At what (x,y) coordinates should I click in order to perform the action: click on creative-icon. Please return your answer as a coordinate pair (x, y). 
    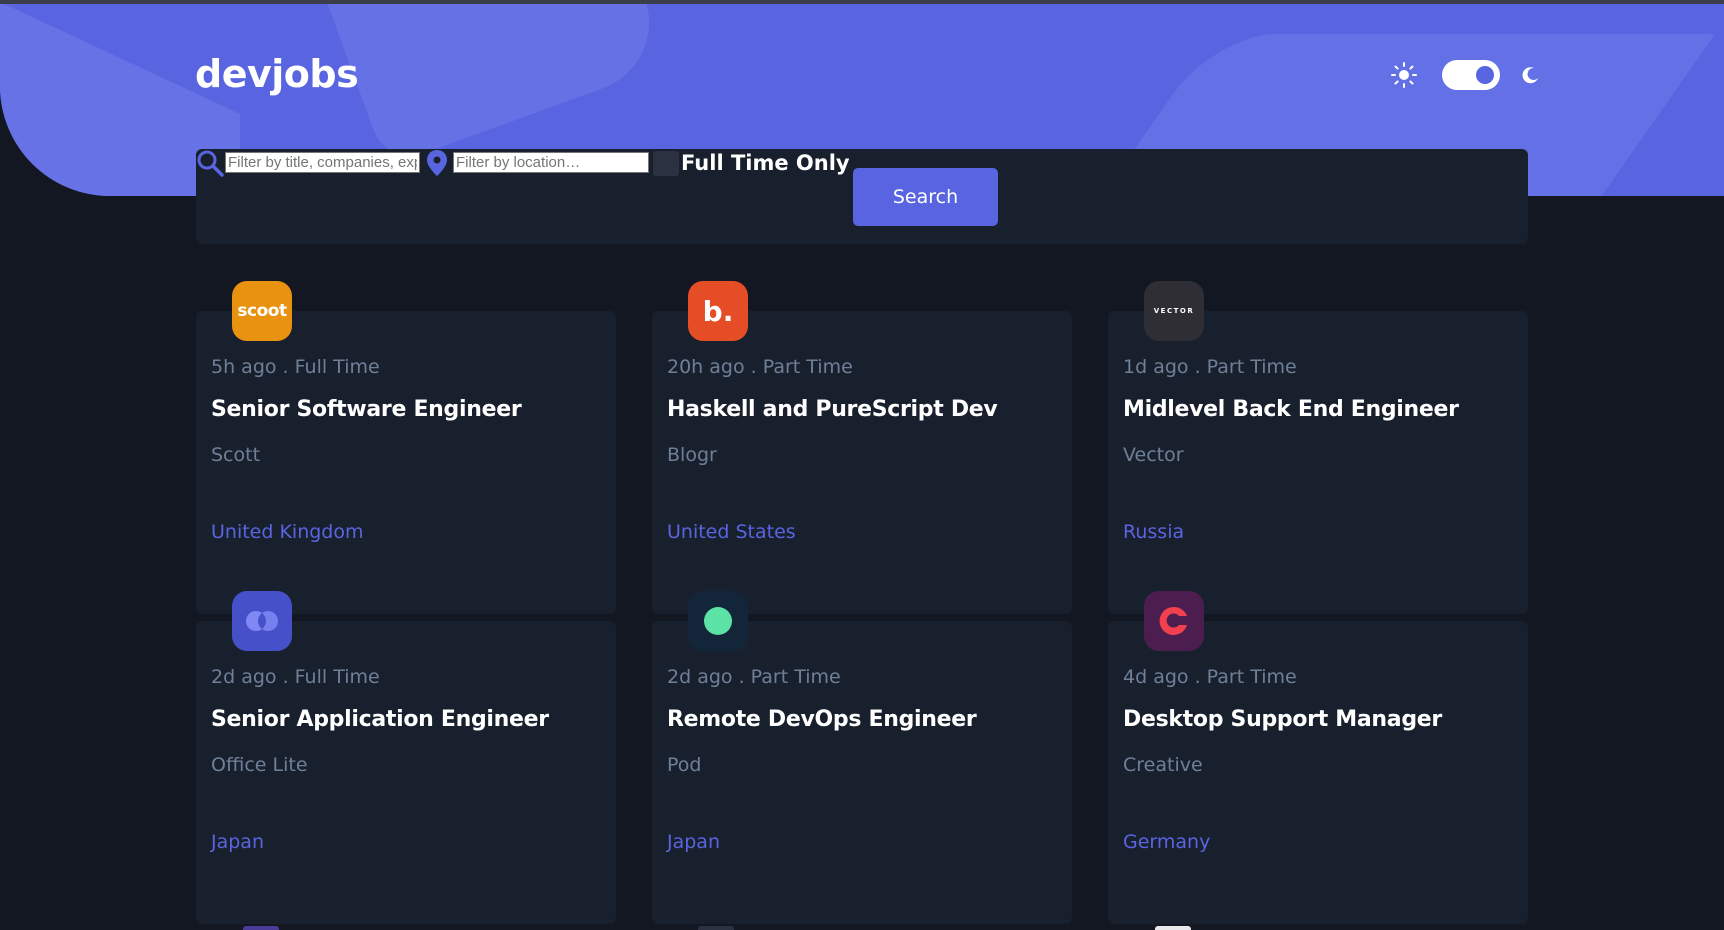
    Looking at the image, I should click on (1173, 620).